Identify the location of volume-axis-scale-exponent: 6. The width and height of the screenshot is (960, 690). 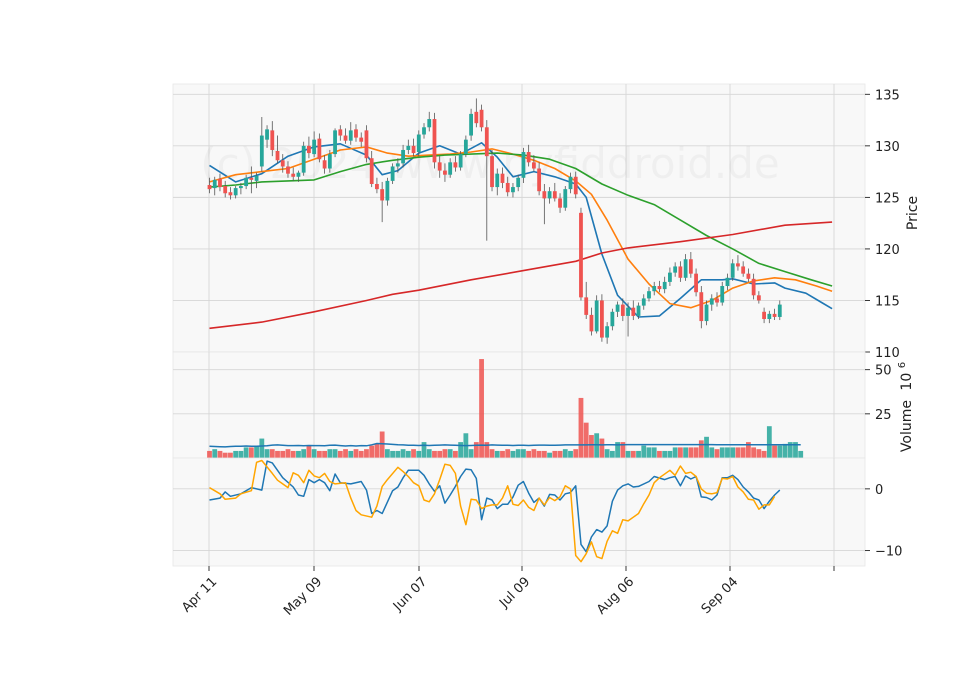
(902, 365).